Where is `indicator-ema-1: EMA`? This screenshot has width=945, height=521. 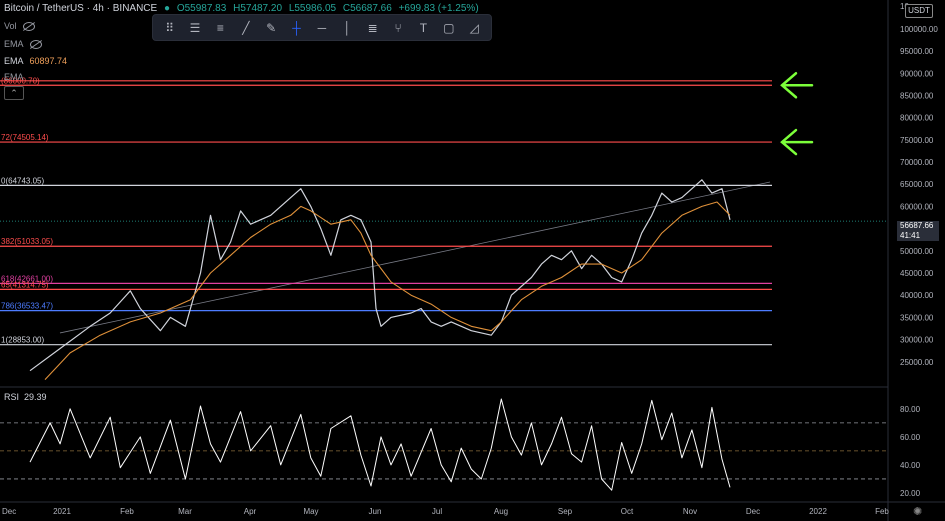 indicator-ema-1: EMA is located at coordinates (23, 44).